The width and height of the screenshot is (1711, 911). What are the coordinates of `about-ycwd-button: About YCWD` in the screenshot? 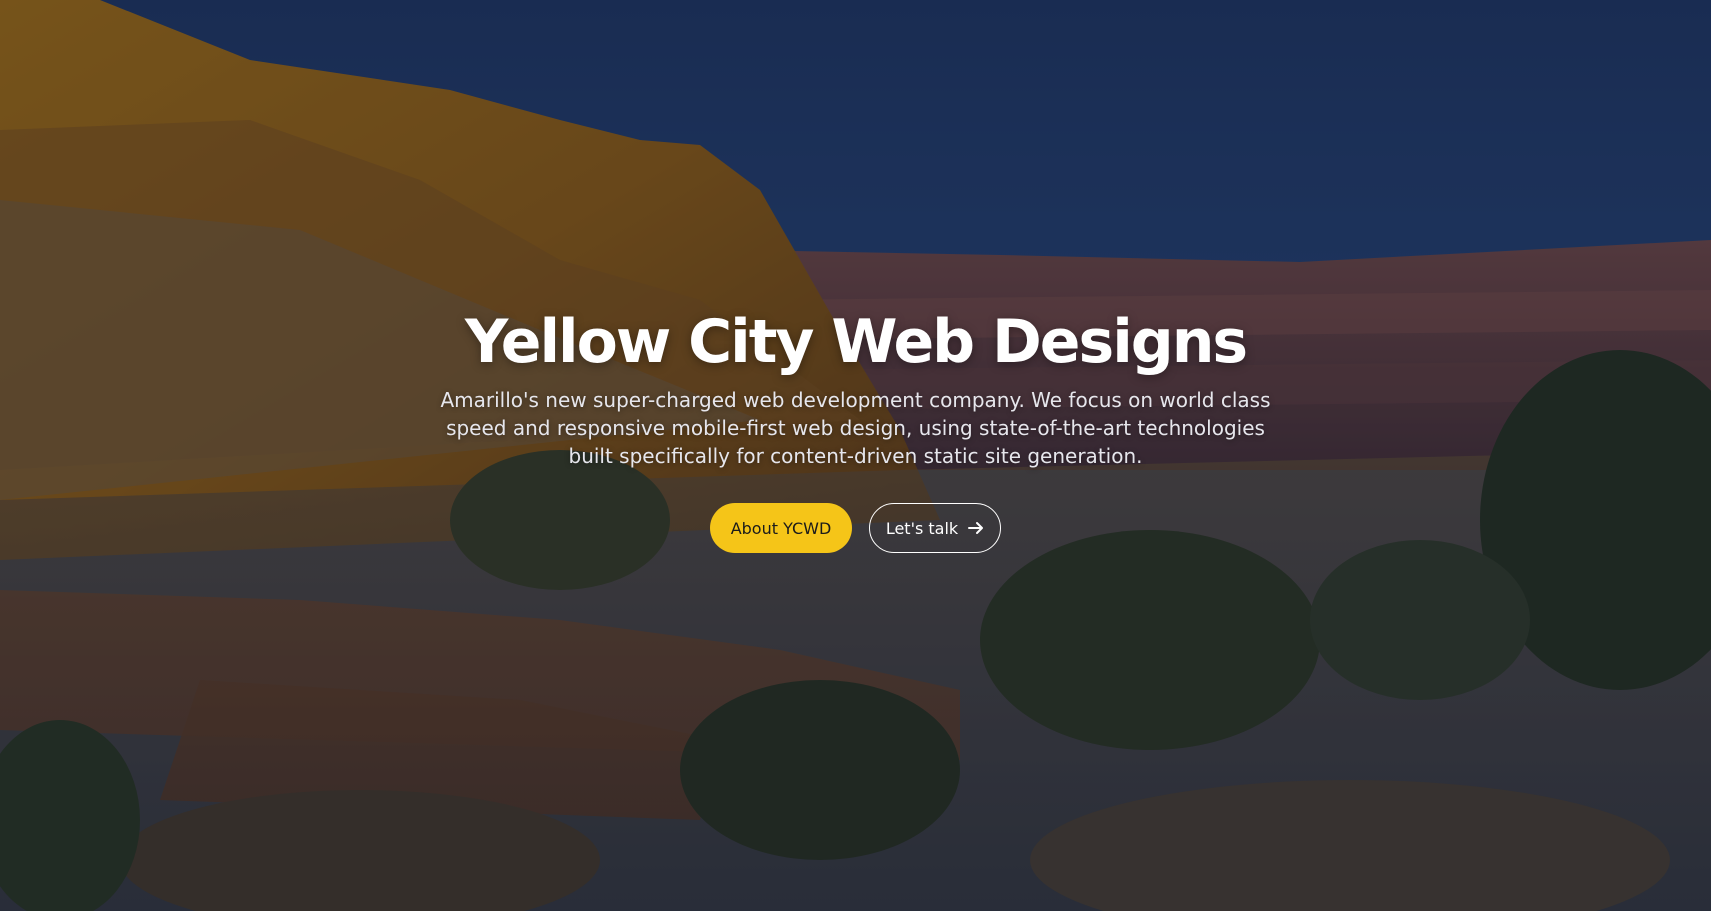 It's located at (781, 528).